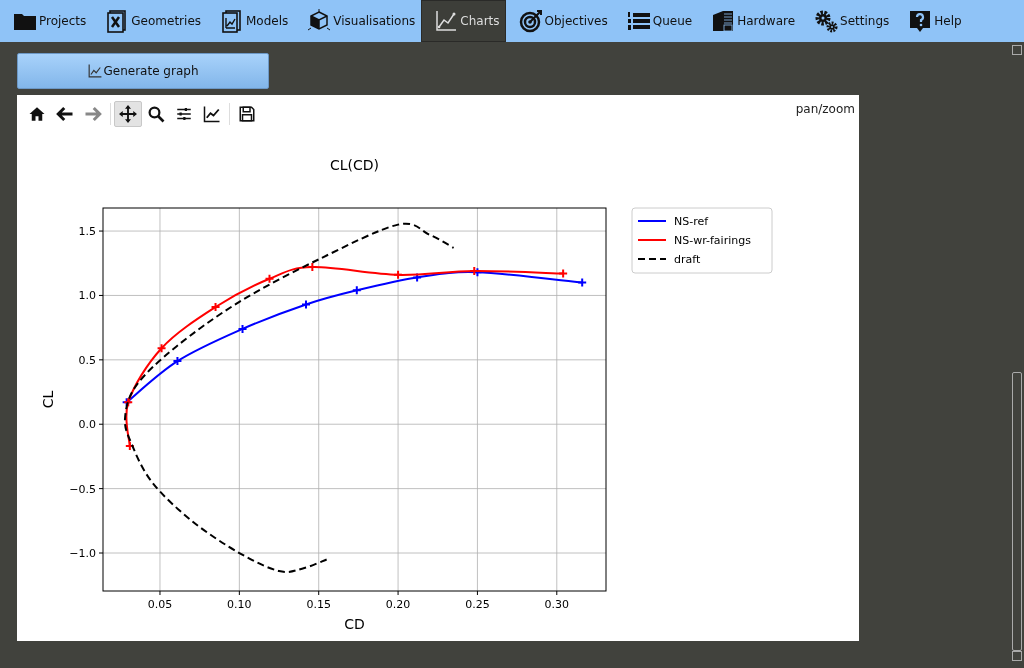 This screenshot has height=668, width=1024. I want to click on tick-label: 0.15, so click(318, 604).